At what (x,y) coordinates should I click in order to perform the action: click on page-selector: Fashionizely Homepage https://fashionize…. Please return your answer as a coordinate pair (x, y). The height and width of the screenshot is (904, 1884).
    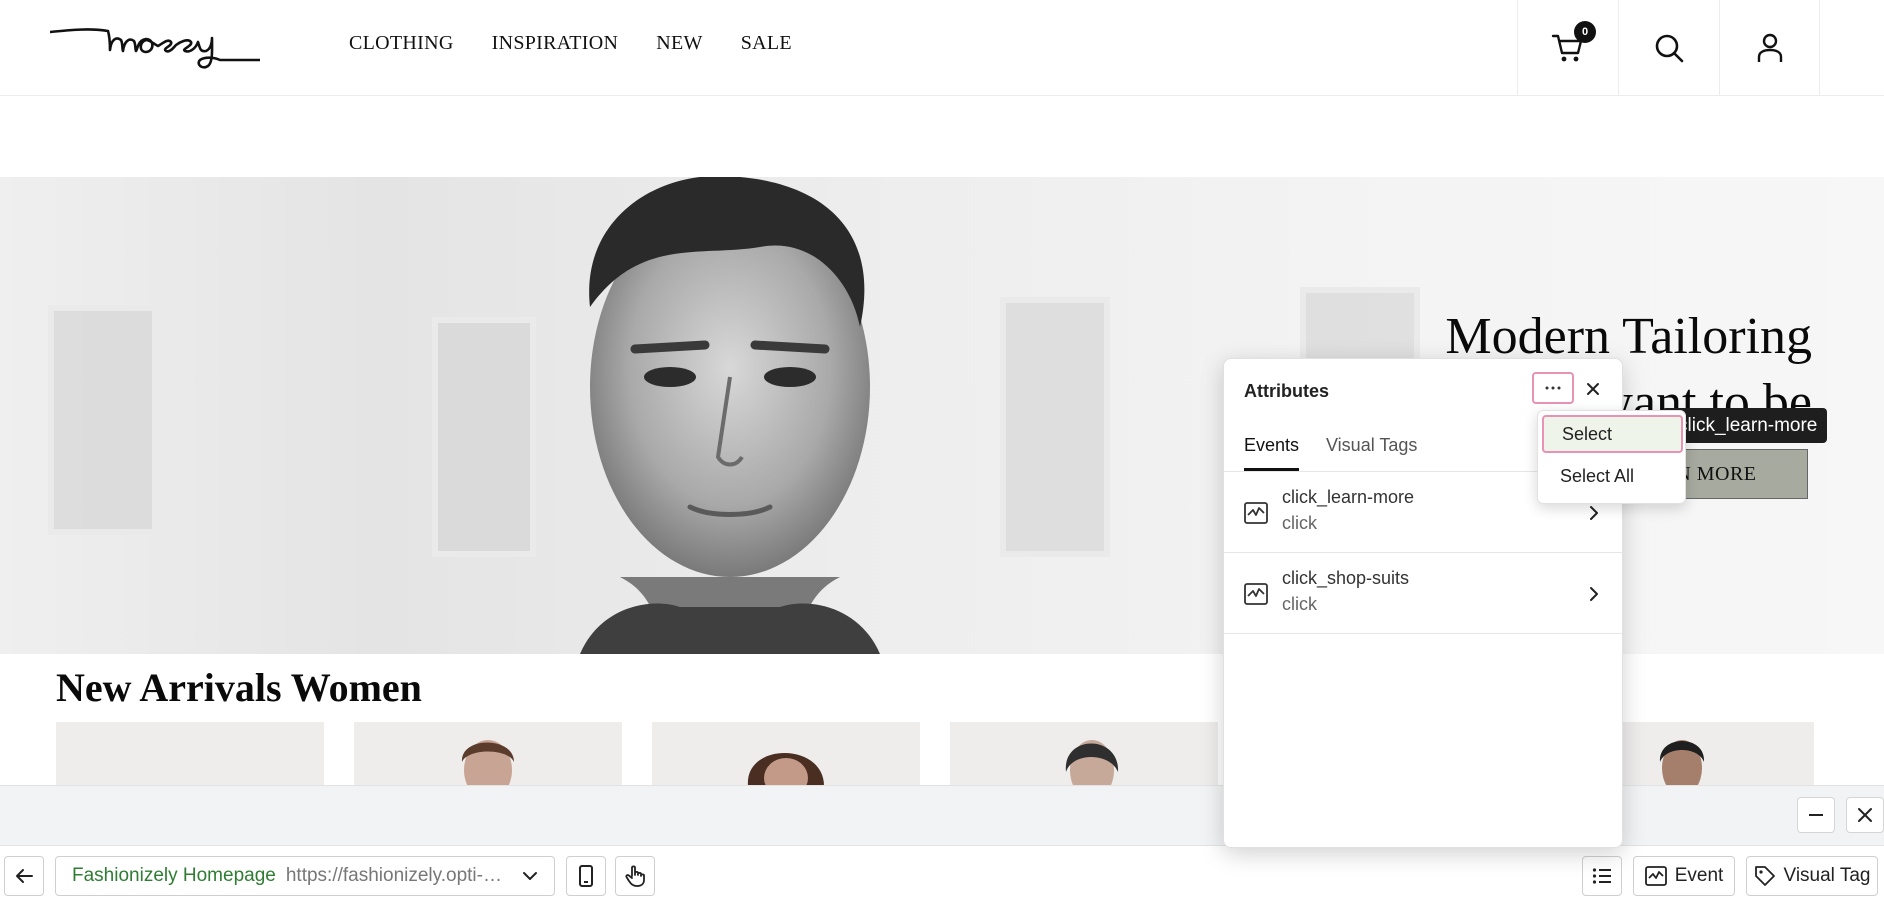
    Looking at the image, I should click on (305, 876).